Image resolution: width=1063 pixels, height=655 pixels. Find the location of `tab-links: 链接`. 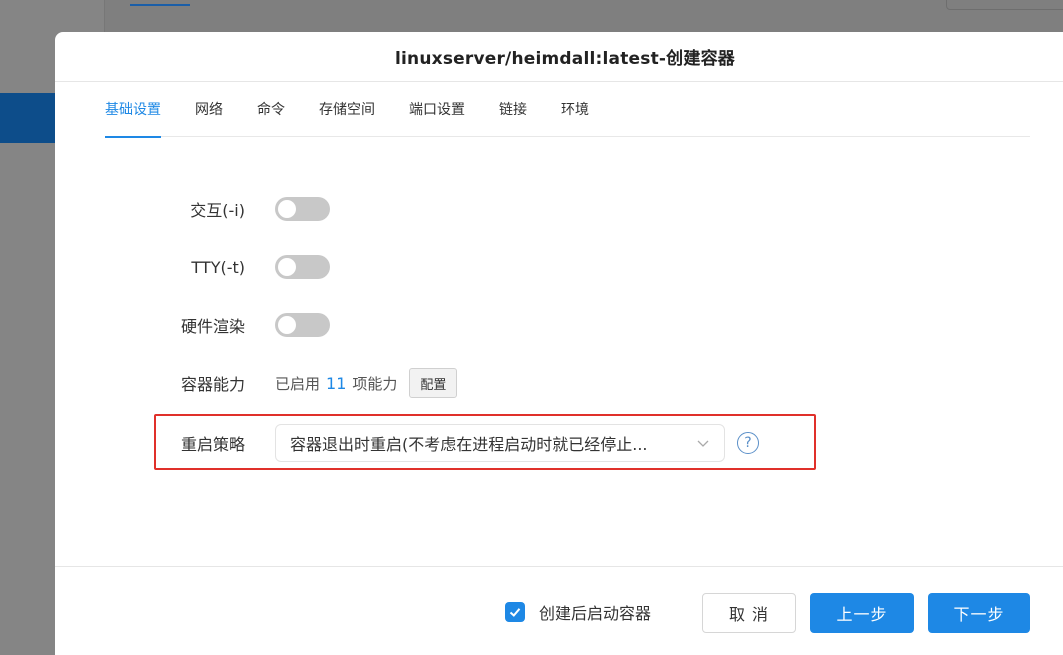

tab-links: 链接 is located at coordinates (513, 109).